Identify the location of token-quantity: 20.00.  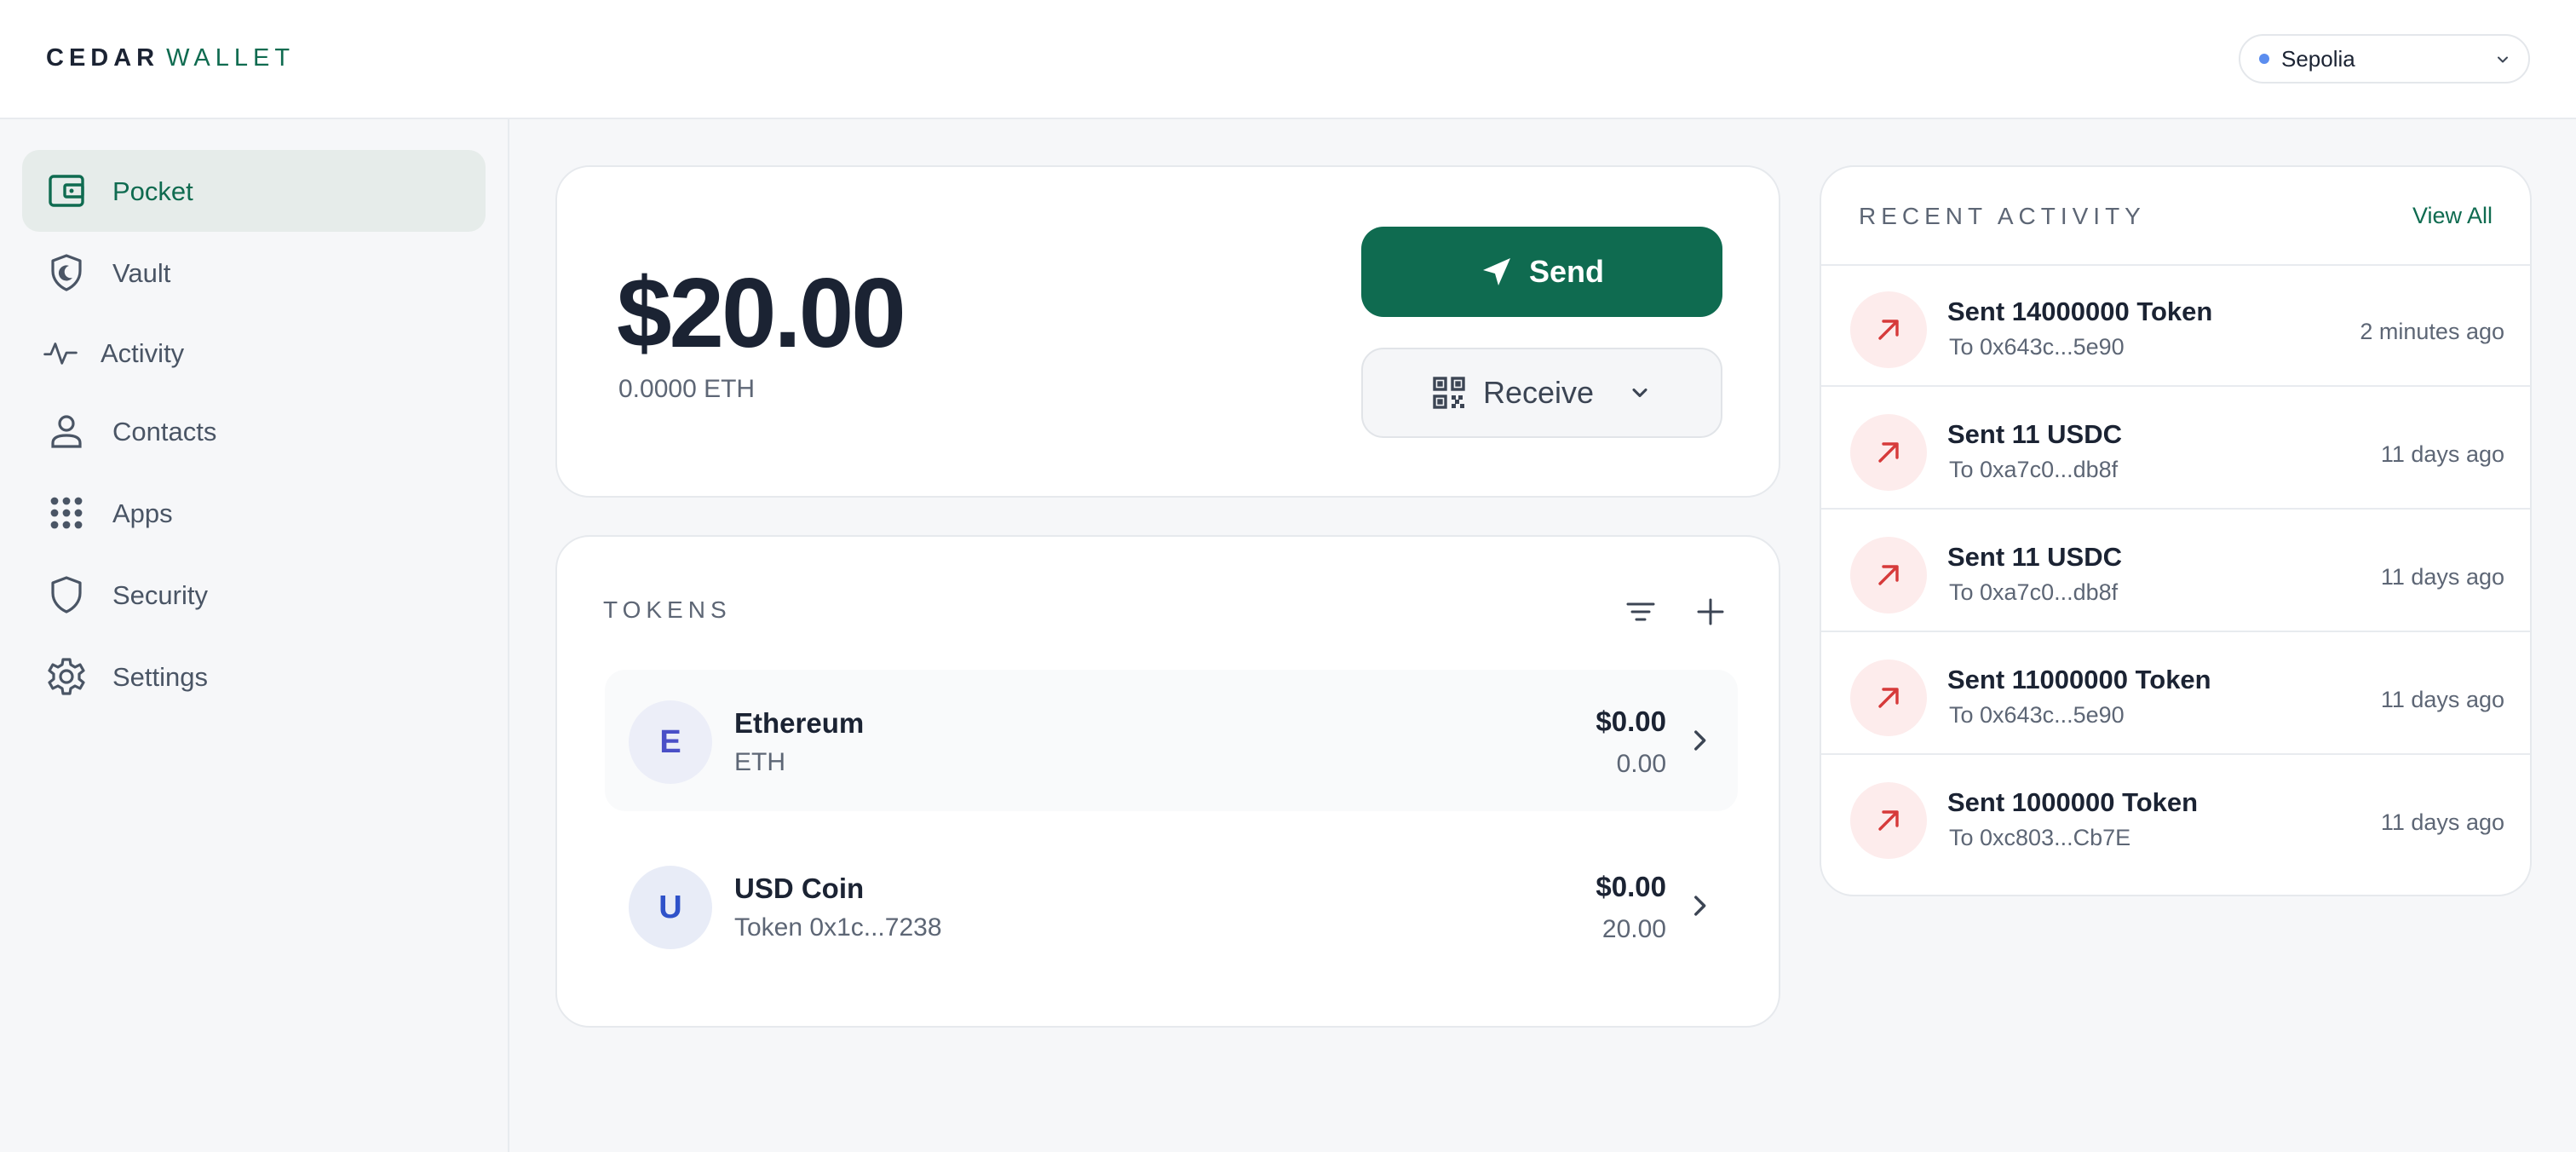
(1633, 929).